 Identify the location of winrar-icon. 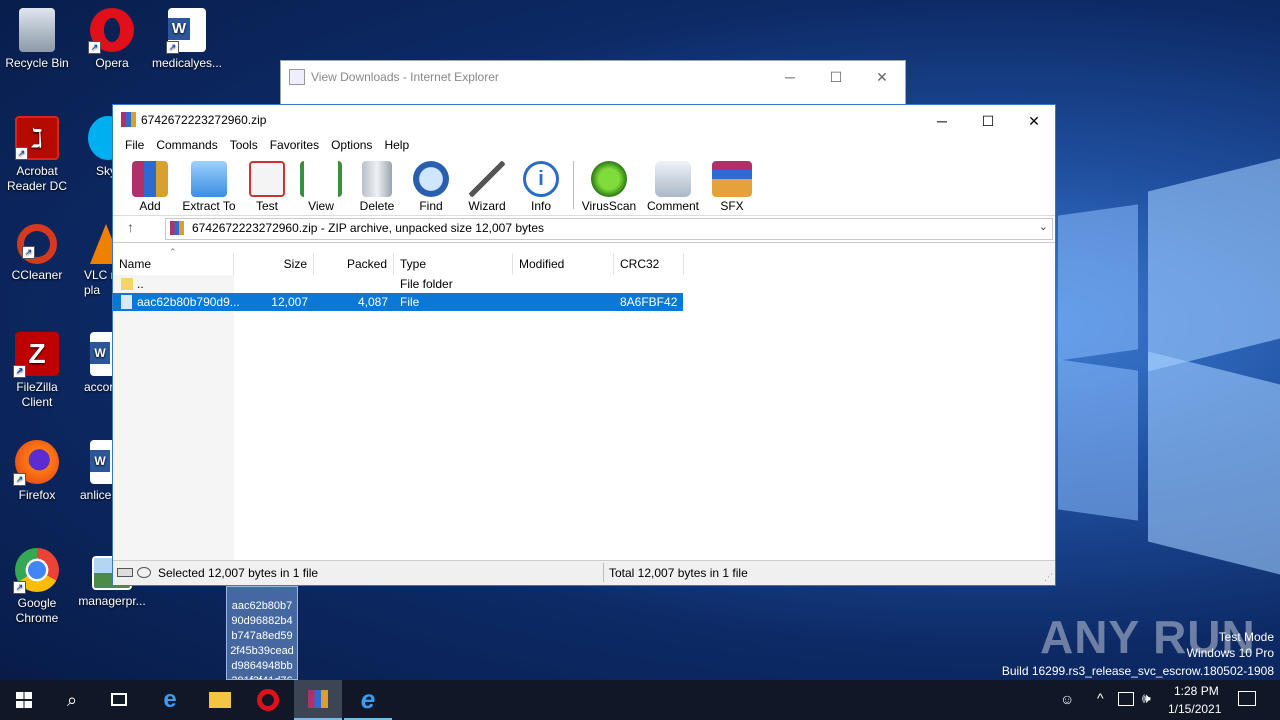
(318, 700).